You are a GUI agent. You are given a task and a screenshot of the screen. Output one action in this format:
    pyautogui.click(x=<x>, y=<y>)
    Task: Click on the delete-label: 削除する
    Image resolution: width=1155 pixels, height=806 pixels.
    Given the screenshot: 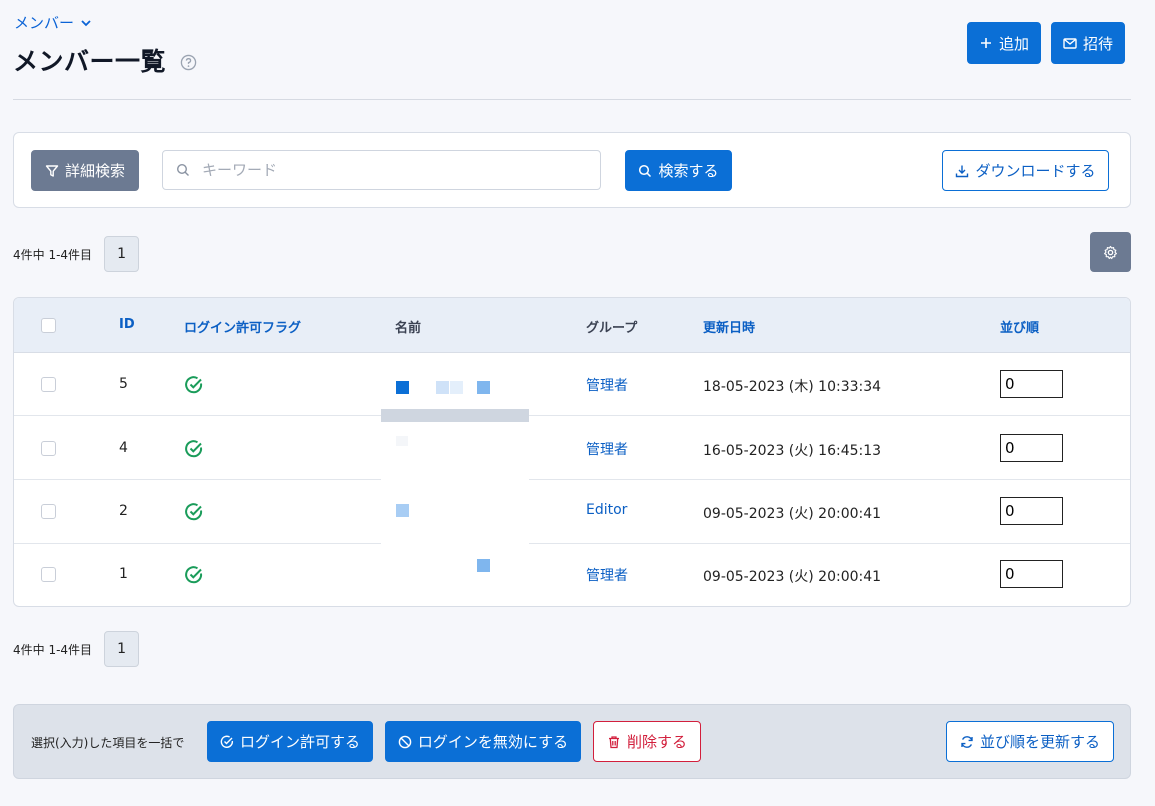 What is the action you would take?
    pyautogui.click(x=656, y=742)
    